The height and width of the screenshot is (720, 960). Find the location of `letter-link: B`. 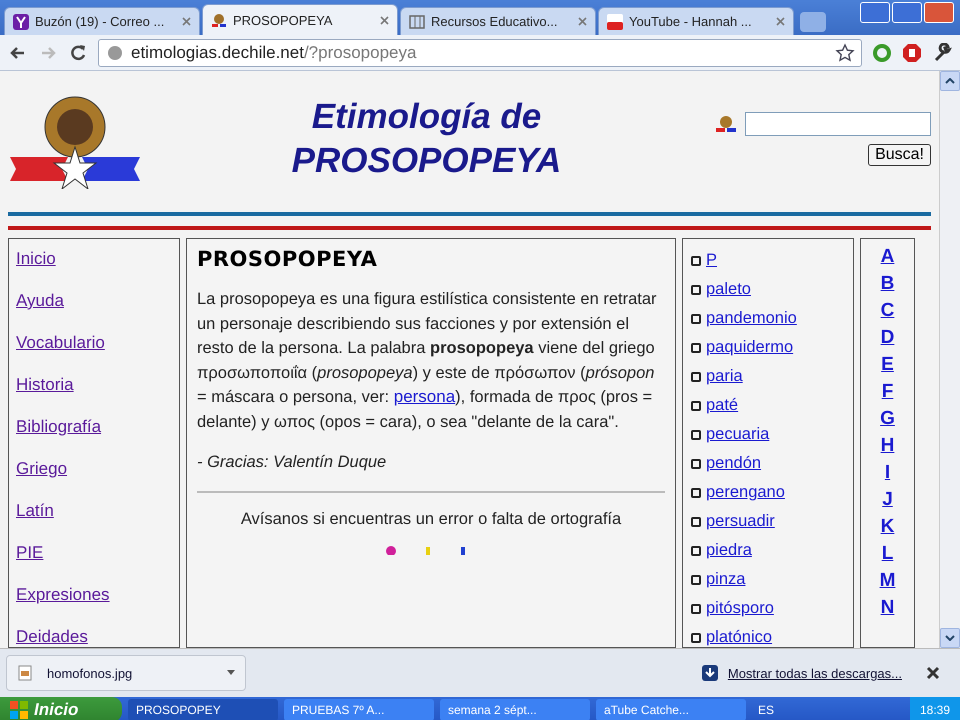

letter-link: B is located at coordinates (887, 283).